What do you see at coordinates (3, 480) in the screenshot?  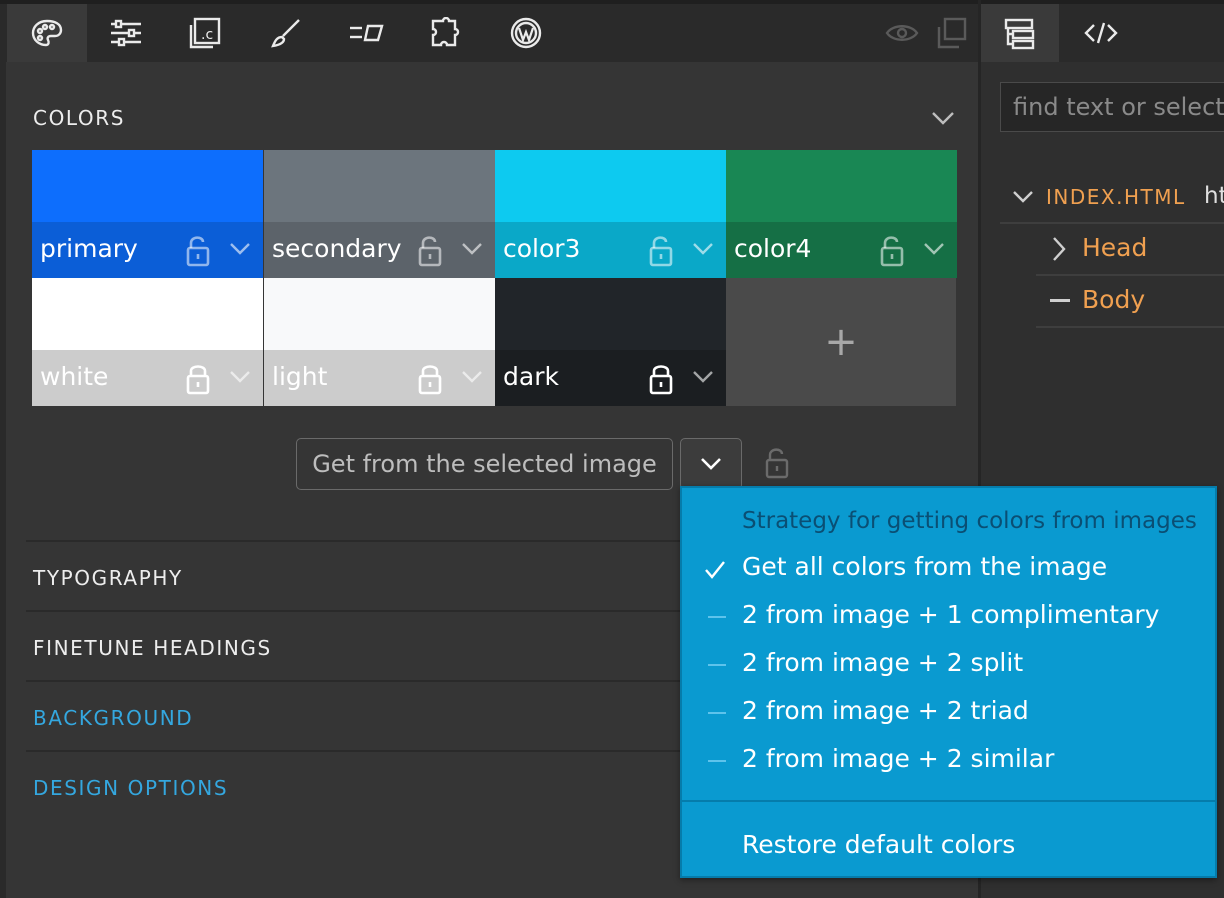 I see `panel-edge` at bounding box center [3, 480].